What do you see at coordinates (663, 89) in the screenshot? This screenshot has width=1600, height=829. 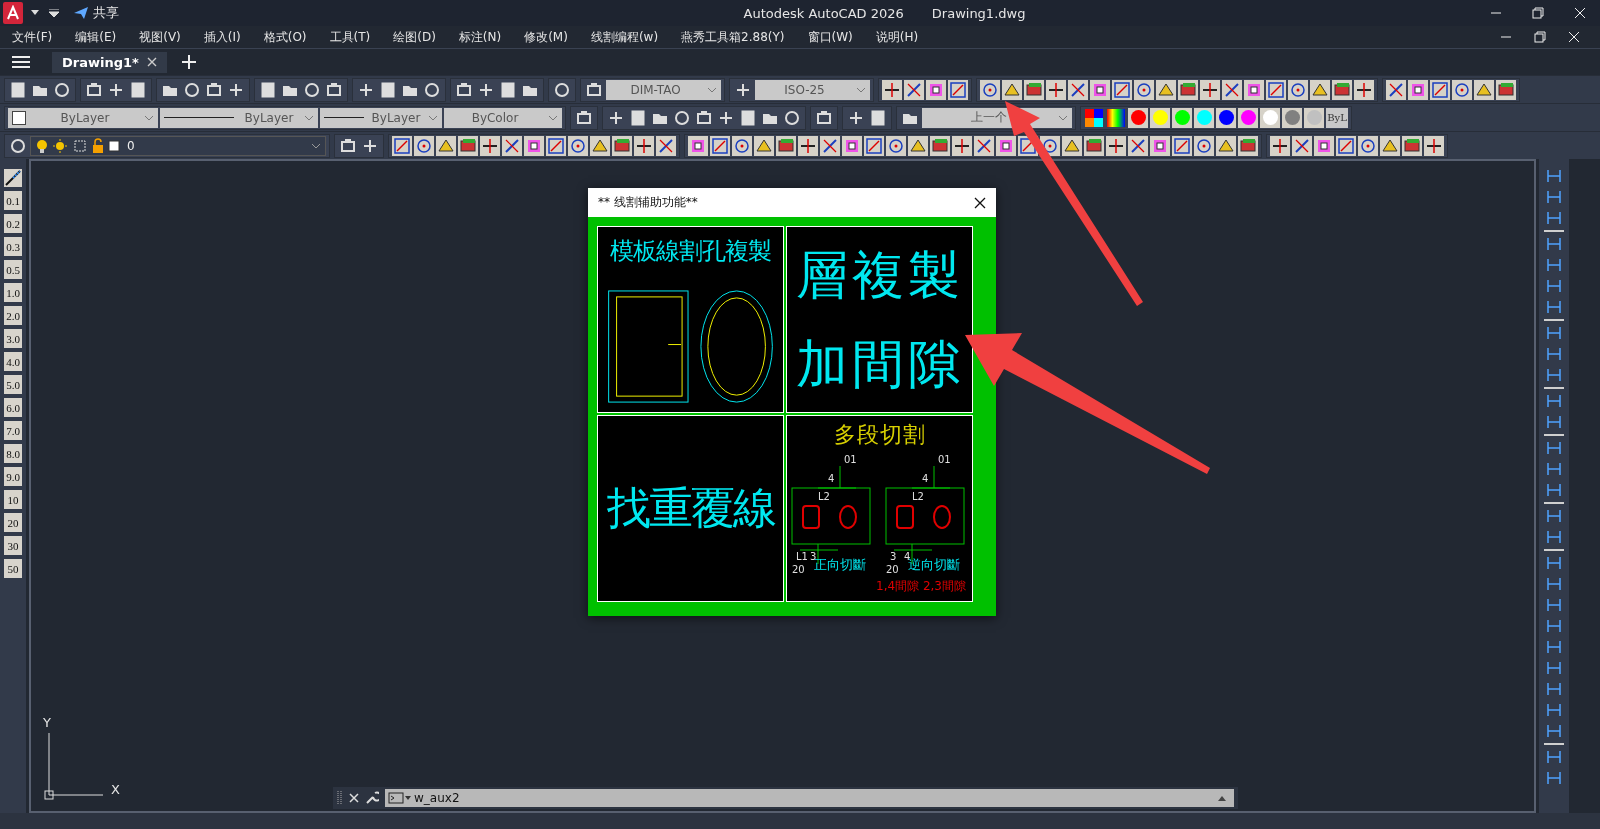 I see `text-style-dropdown: DIM-TAO` at bounding box center [663, 89].